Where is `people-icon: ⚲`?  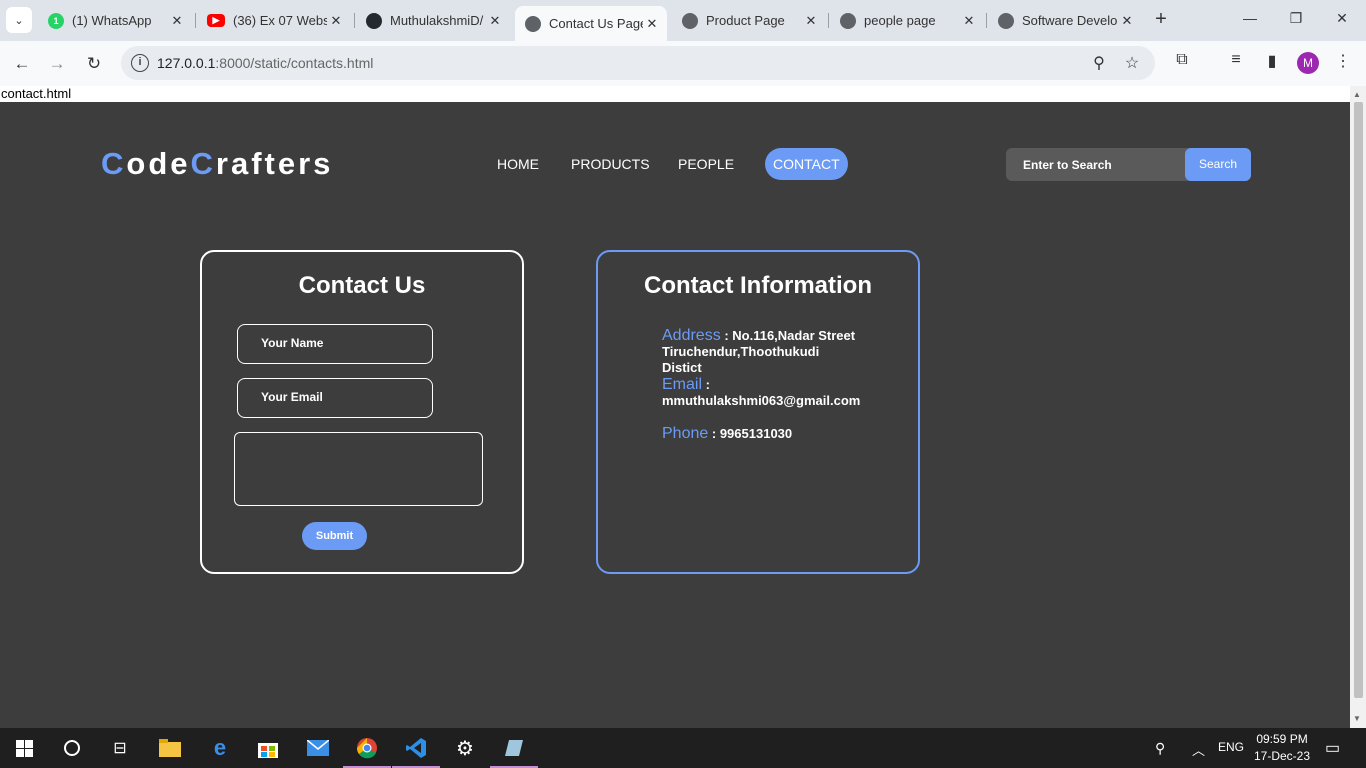 people-icon: ⚲ is located at coordinates (1160, 748).